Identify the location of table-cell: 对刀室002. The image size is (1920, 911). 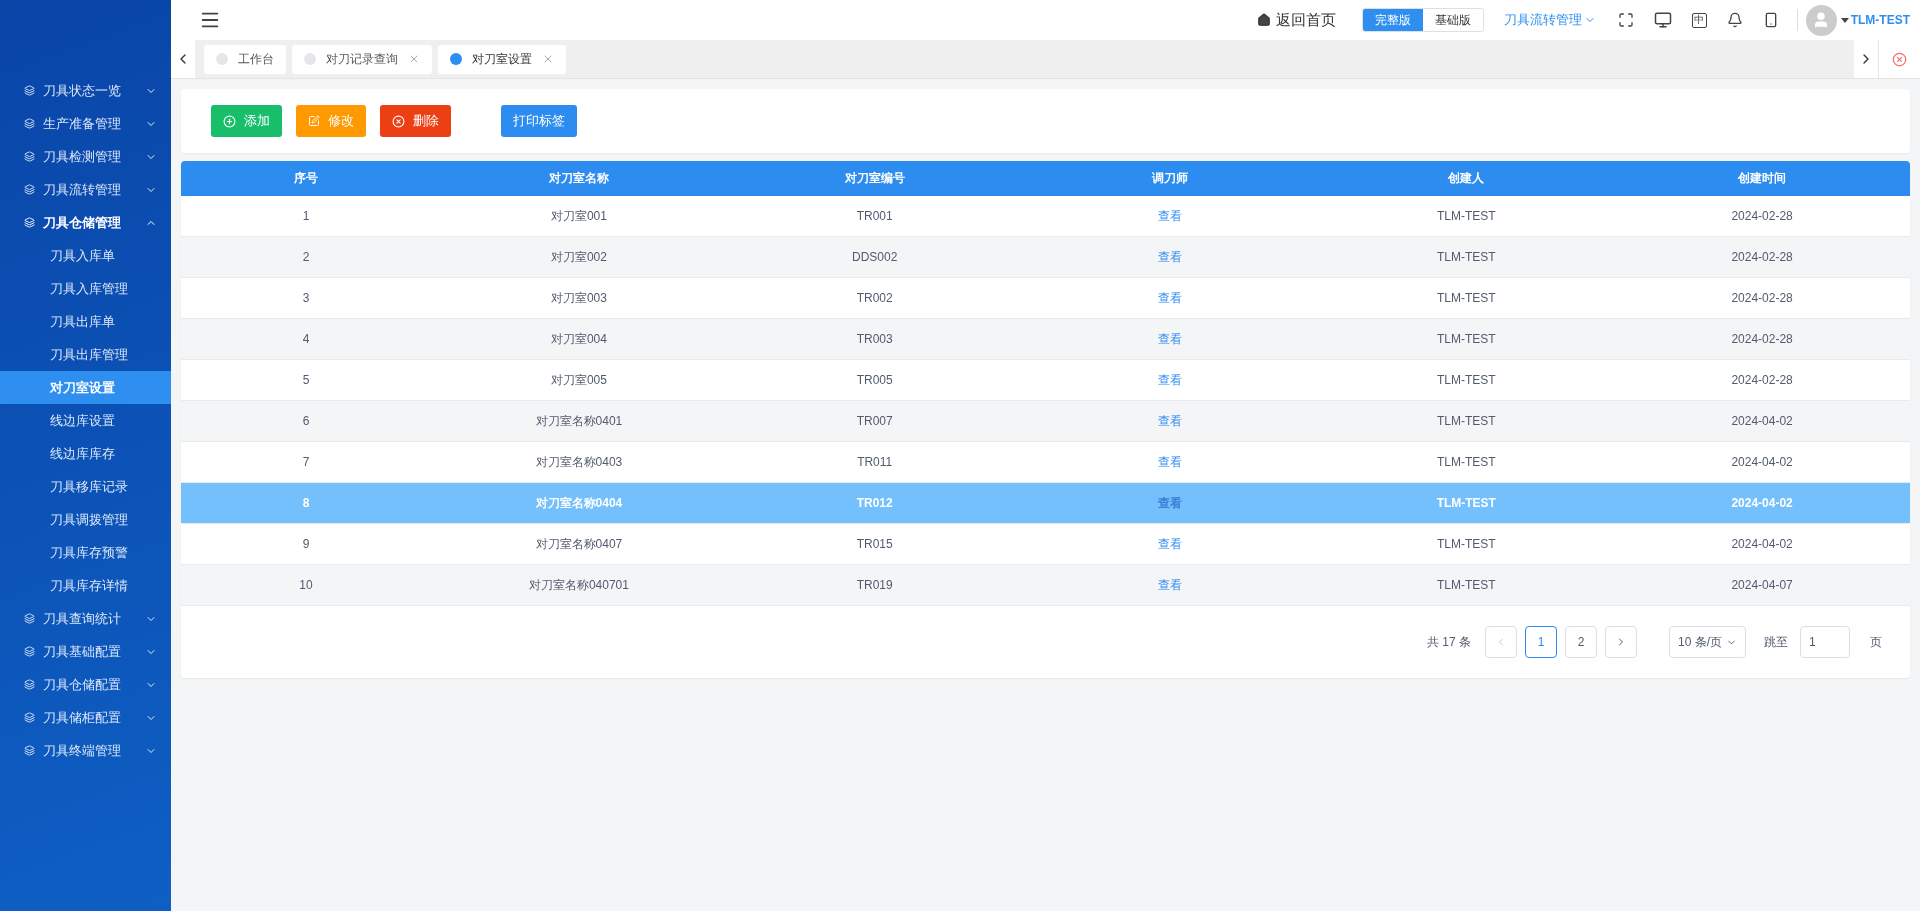
(579, 257).